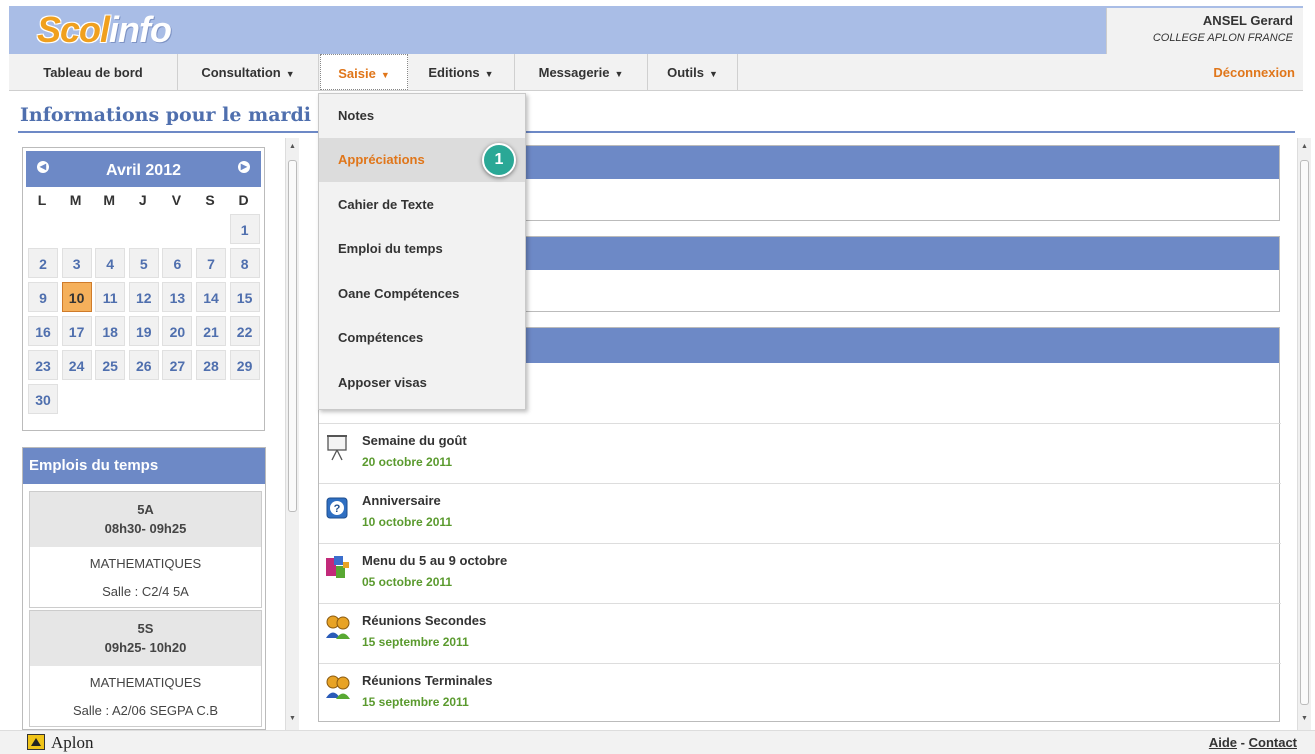 This screenshot has height=754, width=1315. What do you see at coordinates (407, 462) in the screenshot?
I see `news-date: 20 octobre 2011` at bounding box center [407, 462].